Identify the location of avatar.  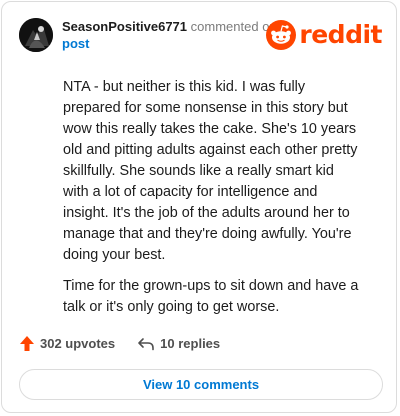
(36, 35).